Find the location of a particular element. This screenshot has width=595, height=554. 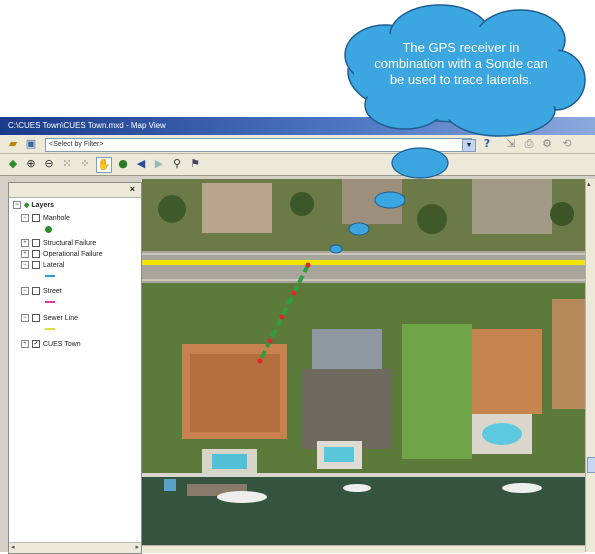

house-edge-roof is located at coordinates (568, 354).